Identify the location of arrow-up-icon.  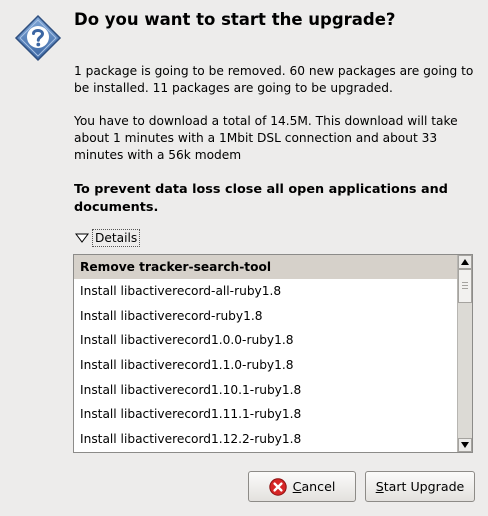
(465, 262).